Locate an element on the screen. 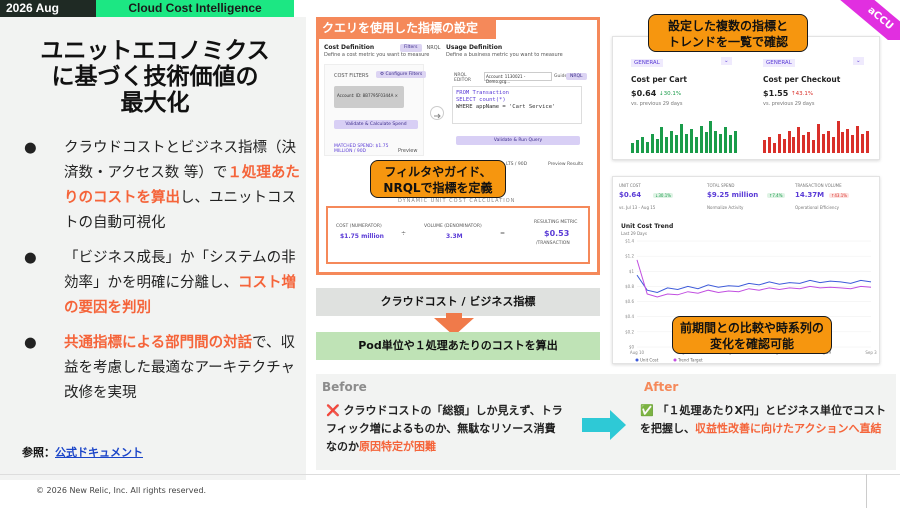  filter-nrql-toggle: Filters NRQL is located at coordinates (421, 48).